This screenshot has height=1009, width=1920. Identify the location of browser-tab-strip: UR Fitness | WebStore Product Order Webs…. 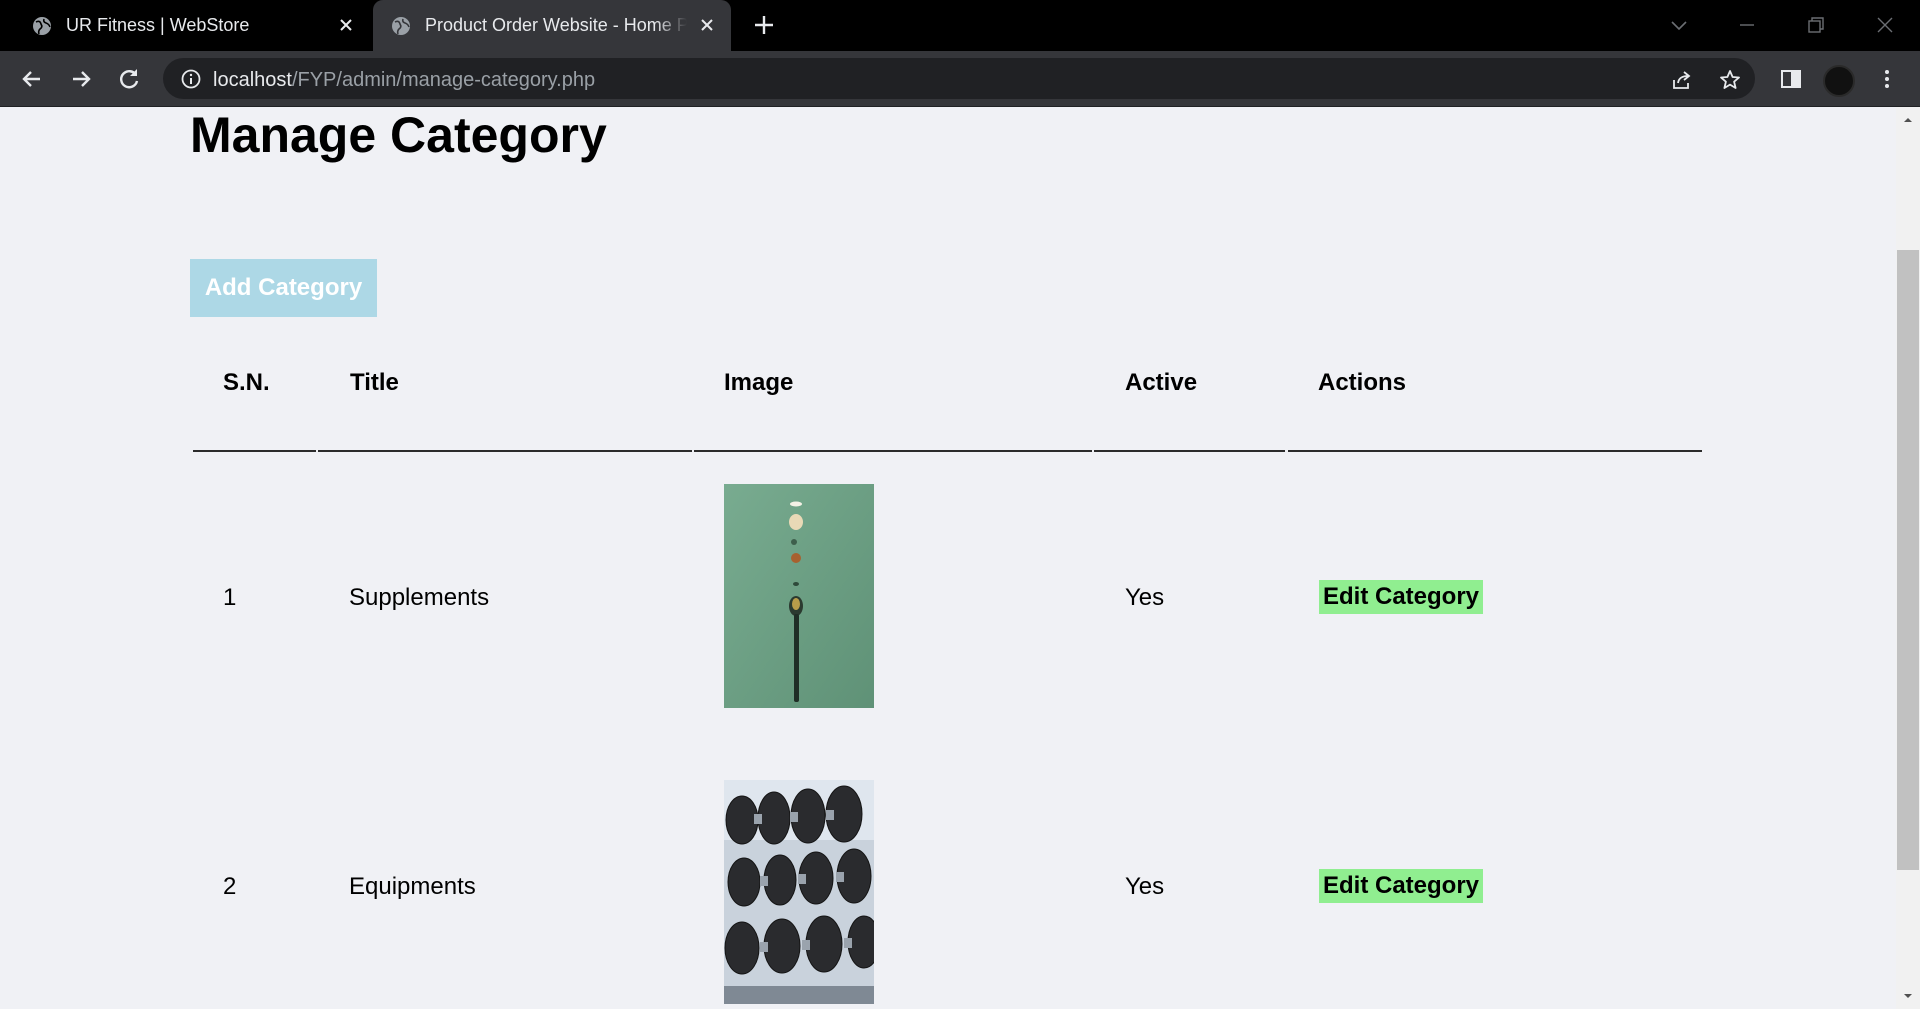
(960, 25).